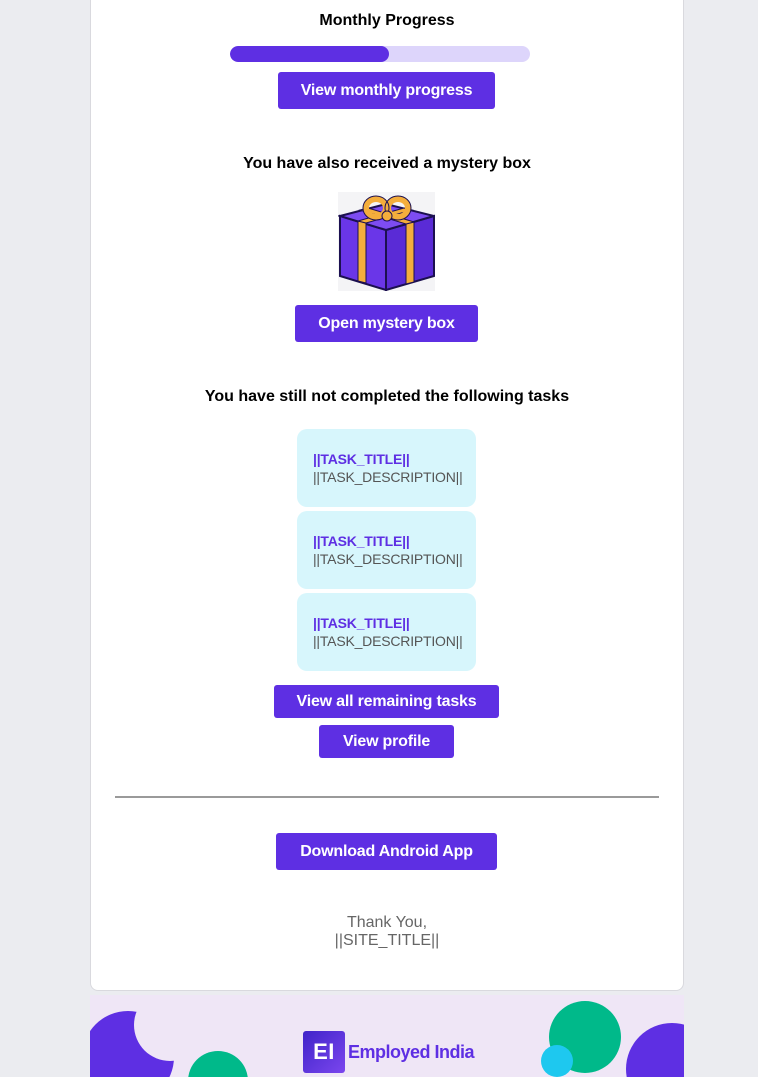  Describe the element at coordinates (309, 54) in the screenshot. I see `monthly-progress-fill` at that location.